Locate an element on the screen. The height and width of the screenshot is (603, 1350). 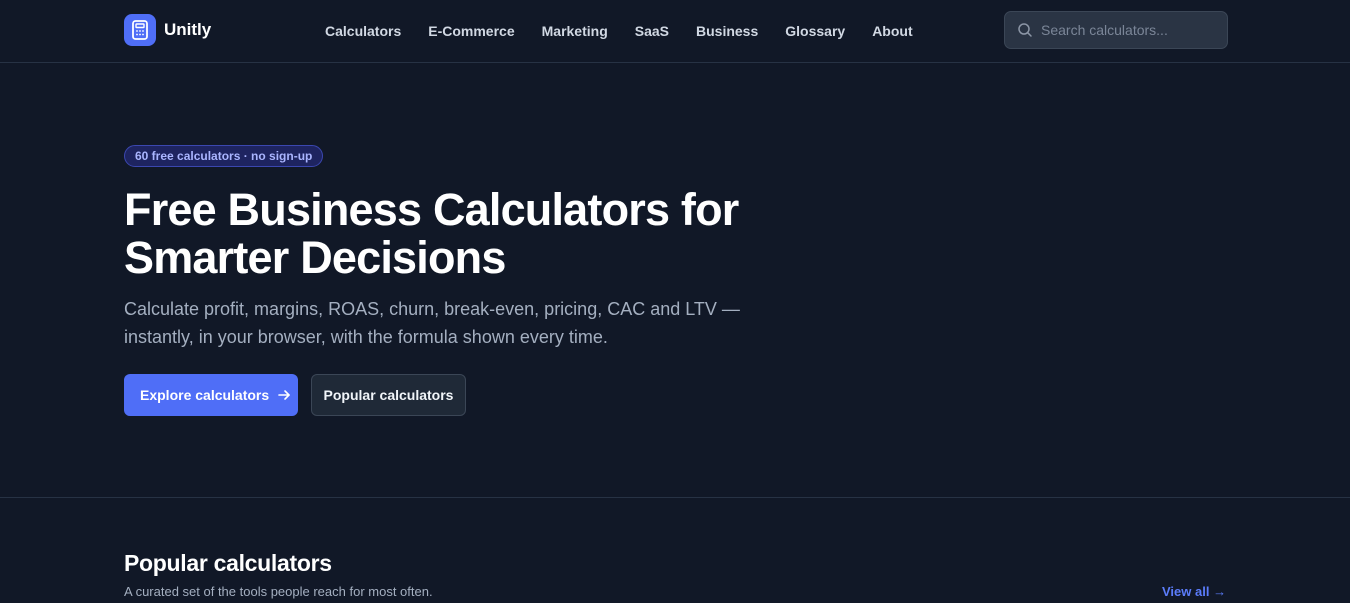
nav-item-calculators: Calculators is located at coordinates (363, 31).